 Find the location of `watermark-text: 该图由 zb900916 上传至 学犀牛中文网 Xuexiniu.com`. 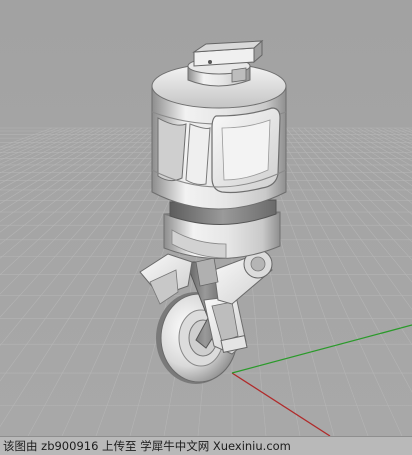

watermark-text: 该图由 zb900916 上传至 学犀牛中文网 Xuexiniu.com is located at coordinates (147, 446).